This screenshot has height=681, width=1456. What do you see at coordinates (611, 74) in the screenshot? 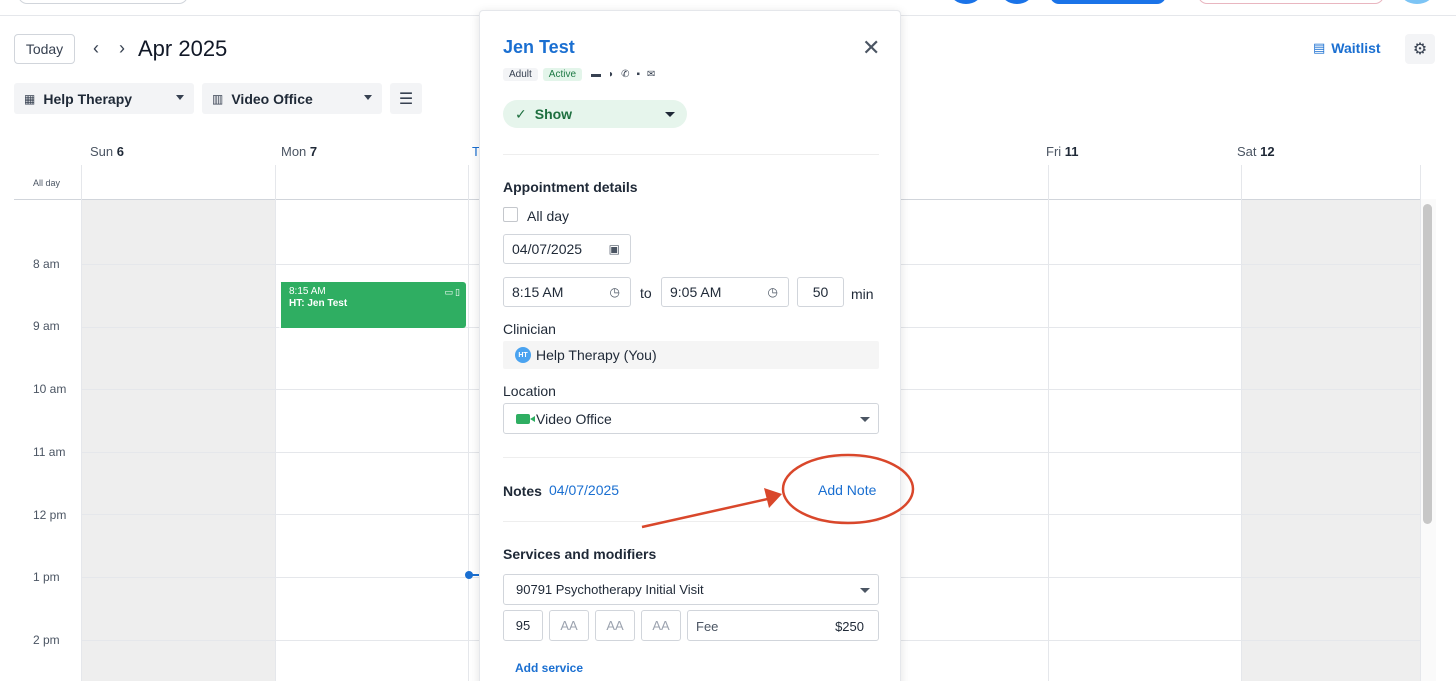
I see `shield-icon: ◗` at bounding box center [611, 74].